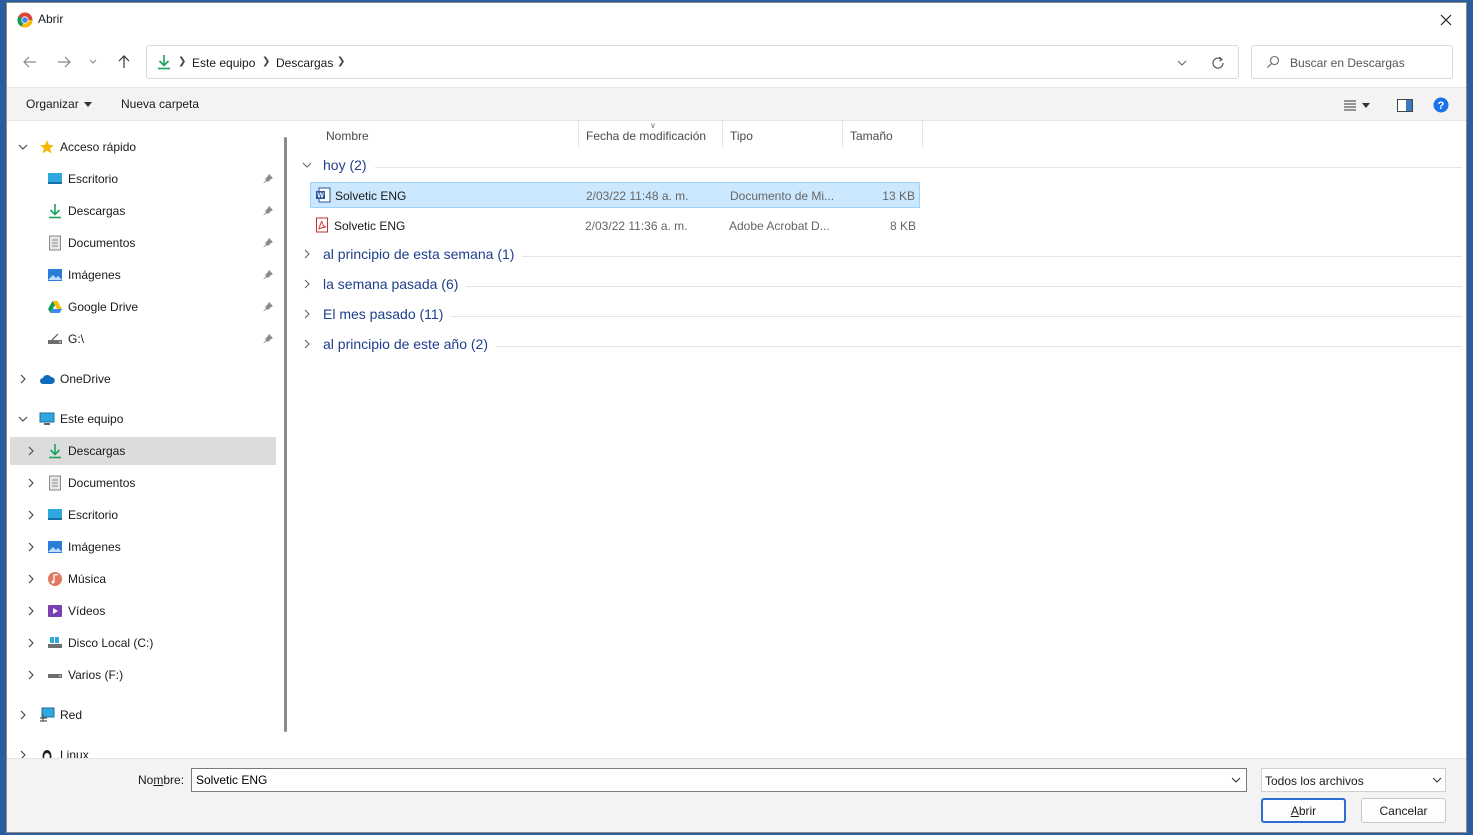 Image resolution: width=1473 pixels, height=835 pixels. What do you see at coordinates (1303, 810) in the screenshot?
I see `open-button: Abrir` at bounding box center [1303, 810].